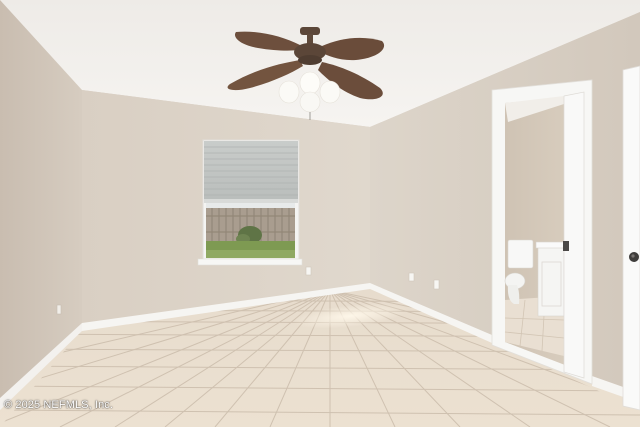 The width and height of the screenshot is (640, 427). Describe the element at coordinates (631, 238) in the screenshot. I see `foreground-door` at that location.